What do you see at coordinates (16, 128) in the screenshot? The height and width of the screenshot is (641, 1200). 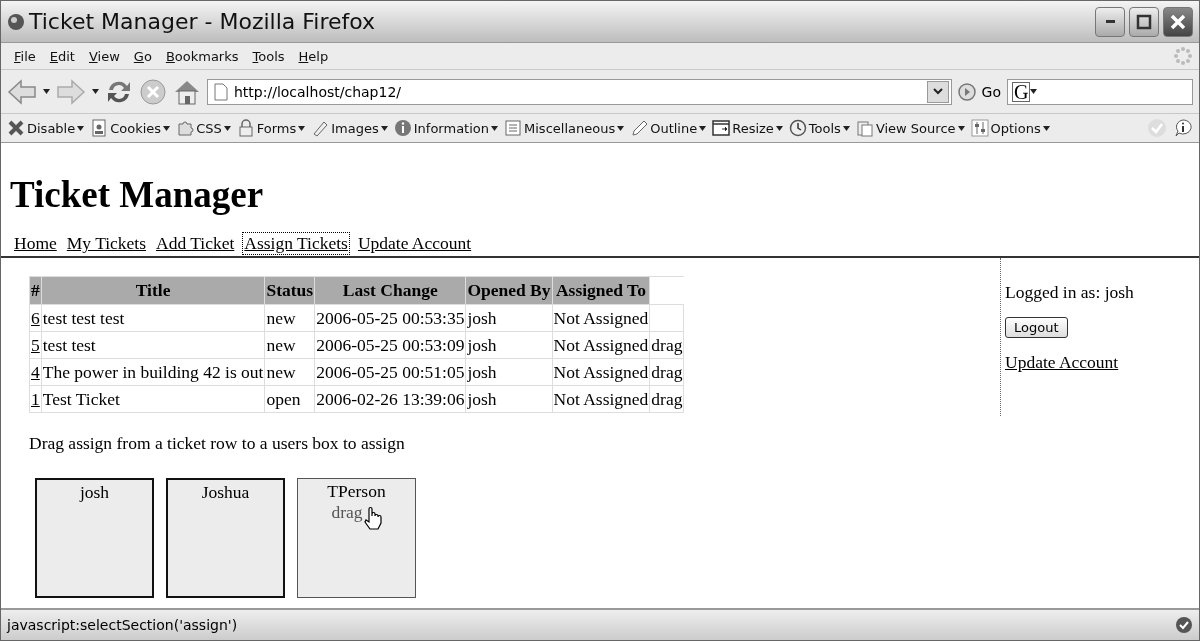 I see `x-icon` at bounding box center [16, 128].